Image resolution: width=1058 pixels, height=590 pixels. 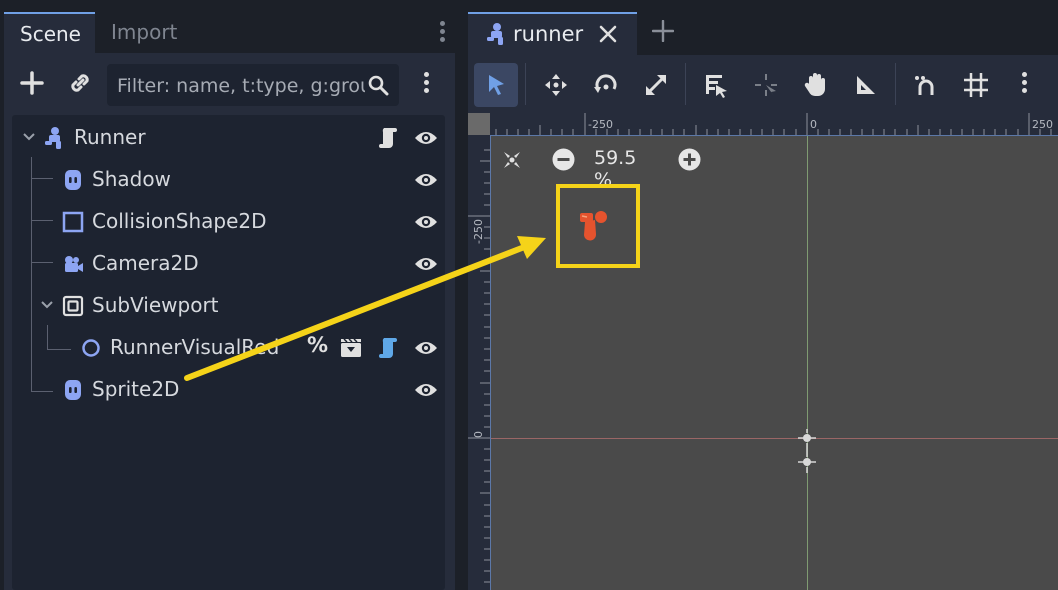 I want to click on tab-scene: Scene, so click(x=49, y=32).